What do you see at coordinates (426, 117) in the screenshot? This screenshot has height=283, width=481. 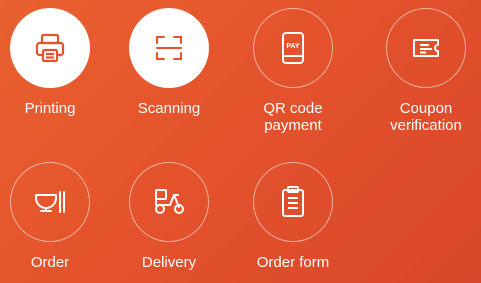 I see `coupon-verification-label: Coupon verification` at bounding box center [426, 117].